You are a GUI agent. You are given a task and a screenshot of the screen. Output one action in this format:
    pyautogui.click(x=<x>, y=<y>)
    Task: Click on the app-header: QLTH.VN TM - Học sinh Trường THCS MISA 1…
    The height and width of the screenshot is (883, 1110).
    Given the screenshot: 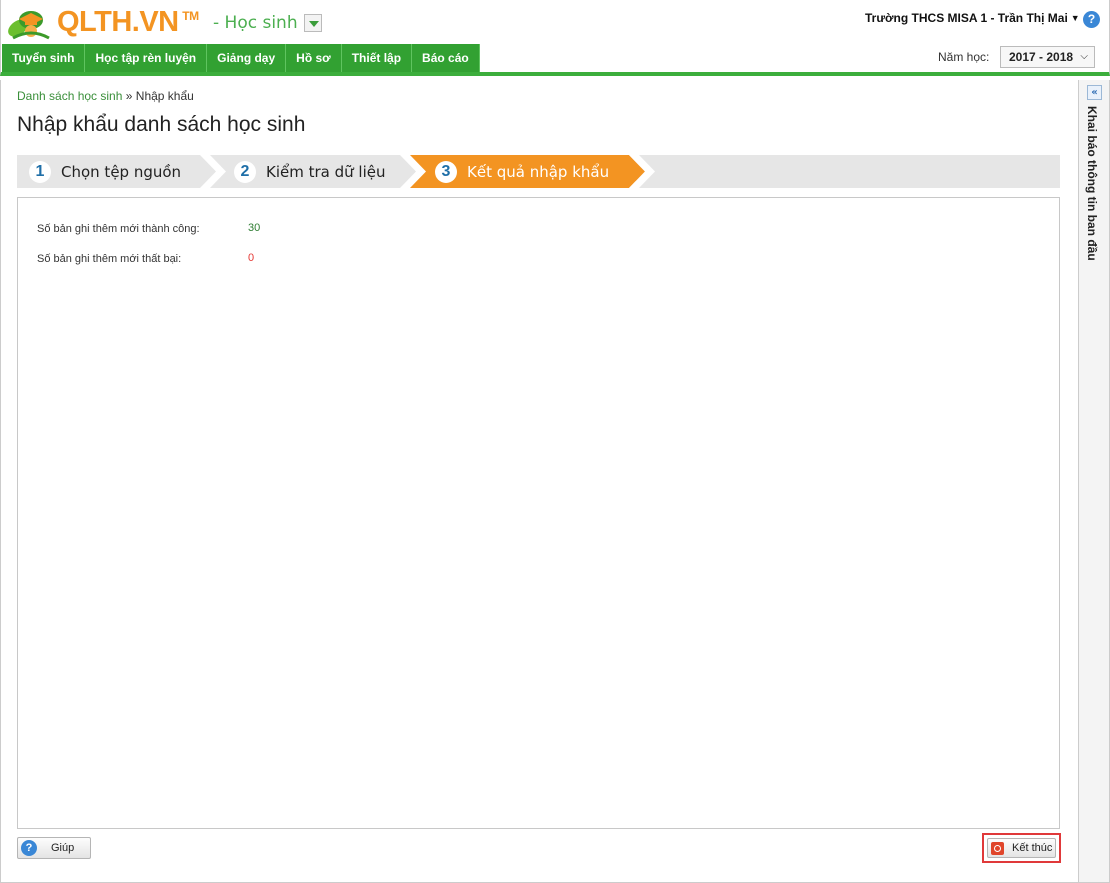 What is the action you would take?
    pyautogui.click(x=555, y=22)
    